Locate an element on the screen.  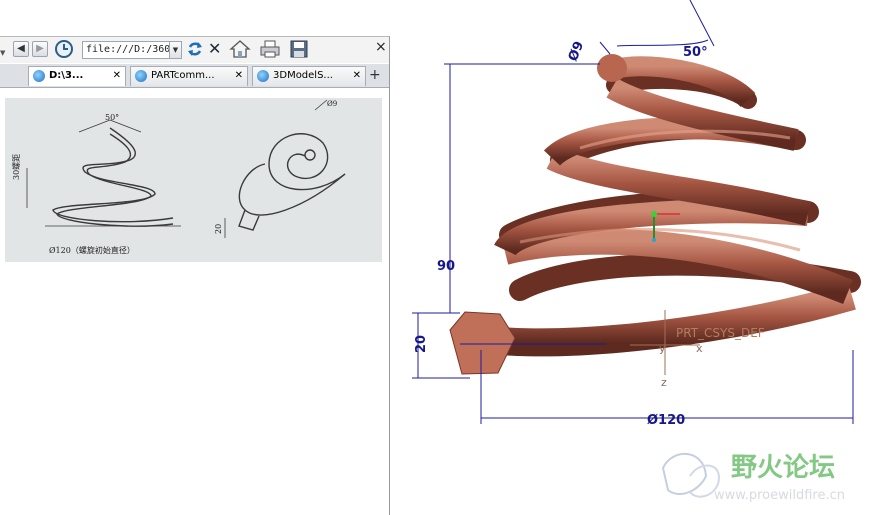
scan-angle-label: 50° is located at coordinates (112, 117).